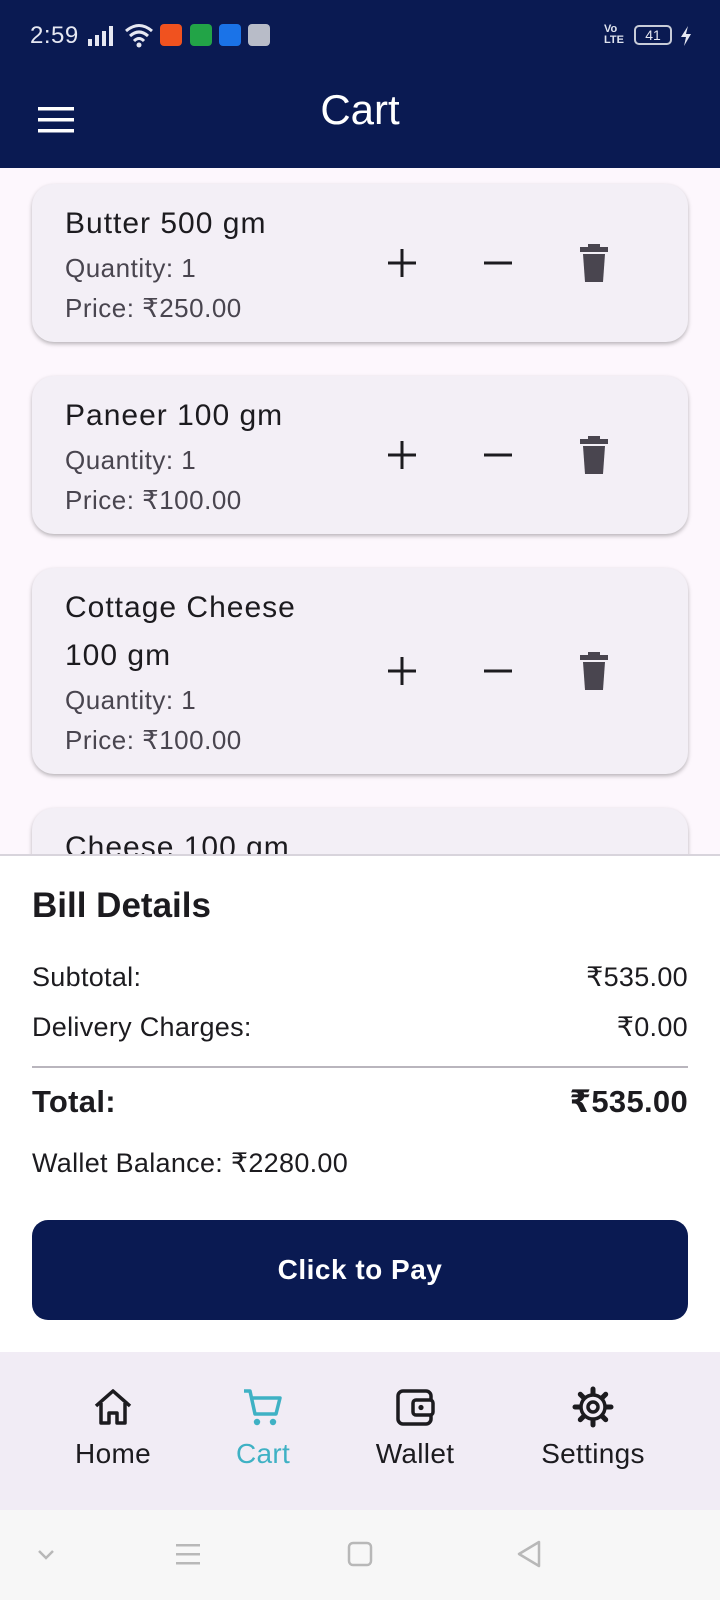 Image resolution: width=720 pixels, height=1600 pixels. What do you see at coordinates (360, 36) in the screenshot?
I see `status-bar: 2:59 Vo LTE 41` at bounding box center [360, 36].